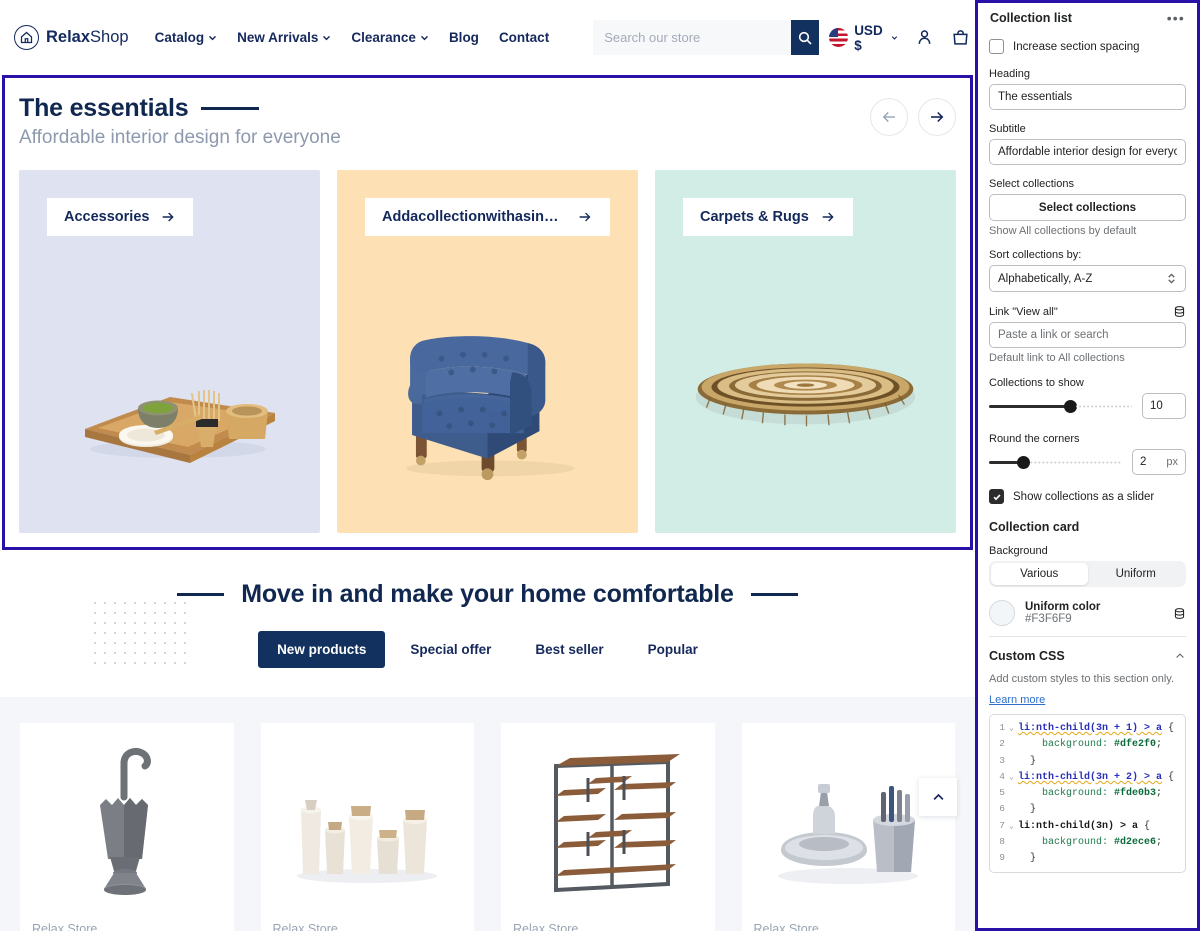 The width and height of the screenshot is (1200, 931). I want to click on currency-selector: USD $, so click(863, 38).